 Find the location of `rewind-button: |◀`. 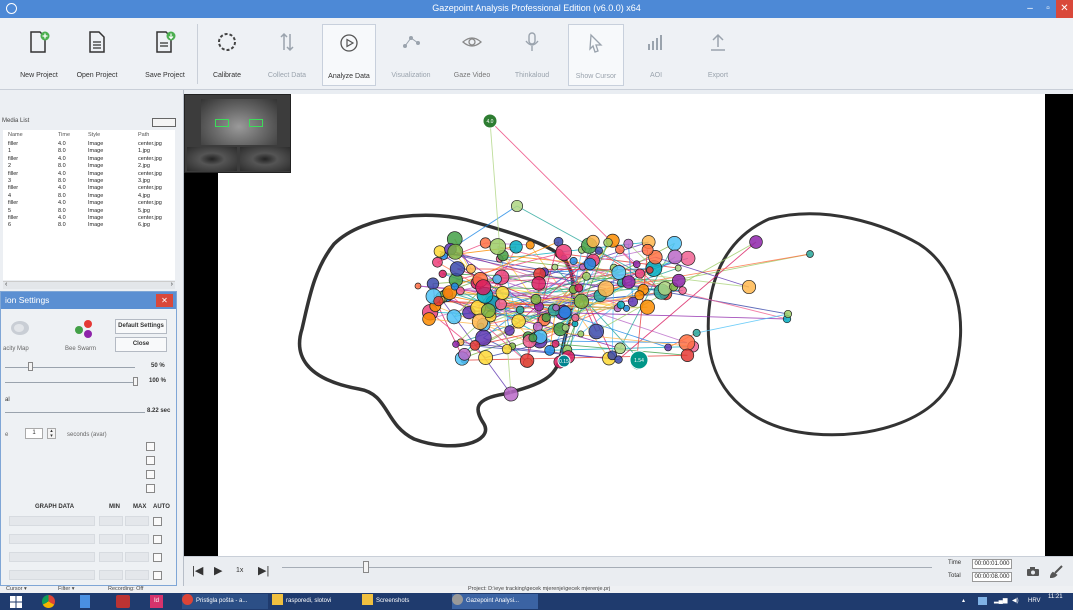

rewind-button: |◀ is located at coordinates (197, 570).